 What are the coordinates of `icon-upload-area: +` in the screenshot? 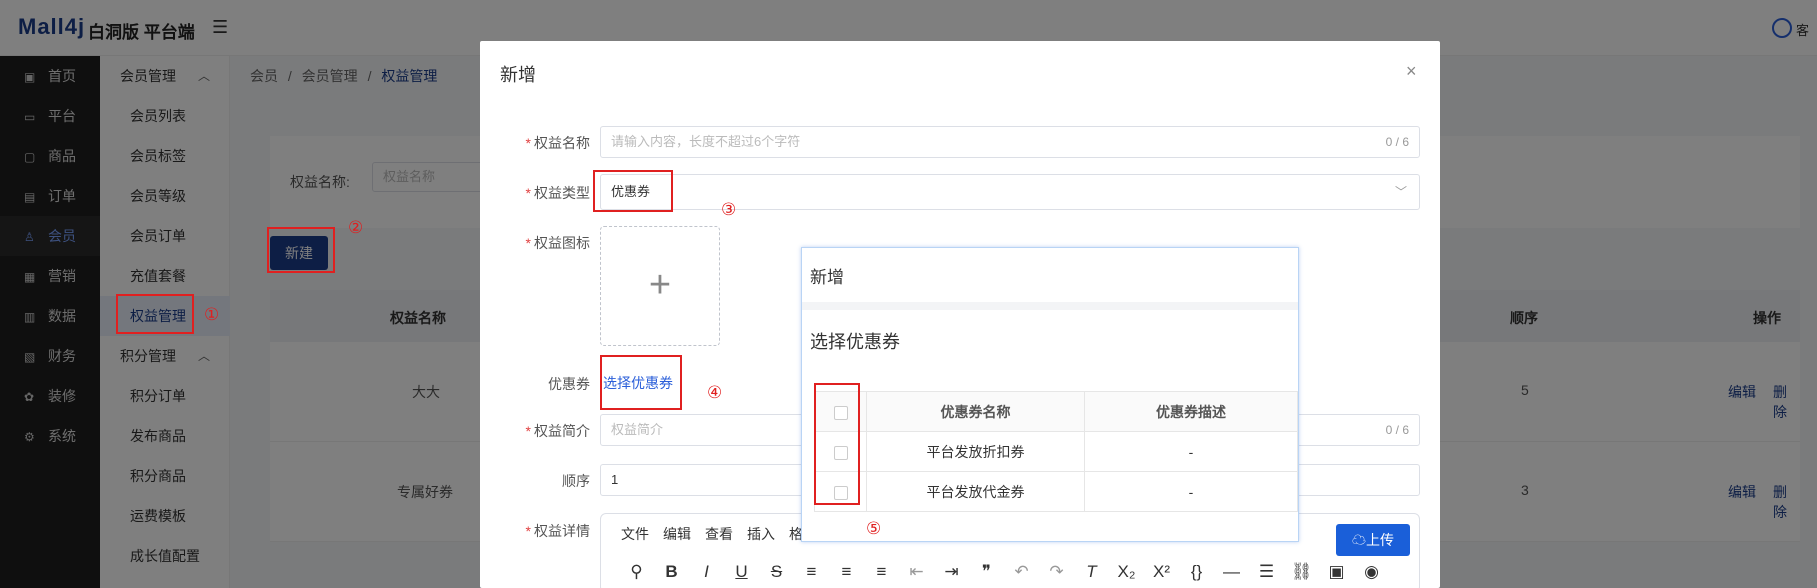 It's located at (660, 286).